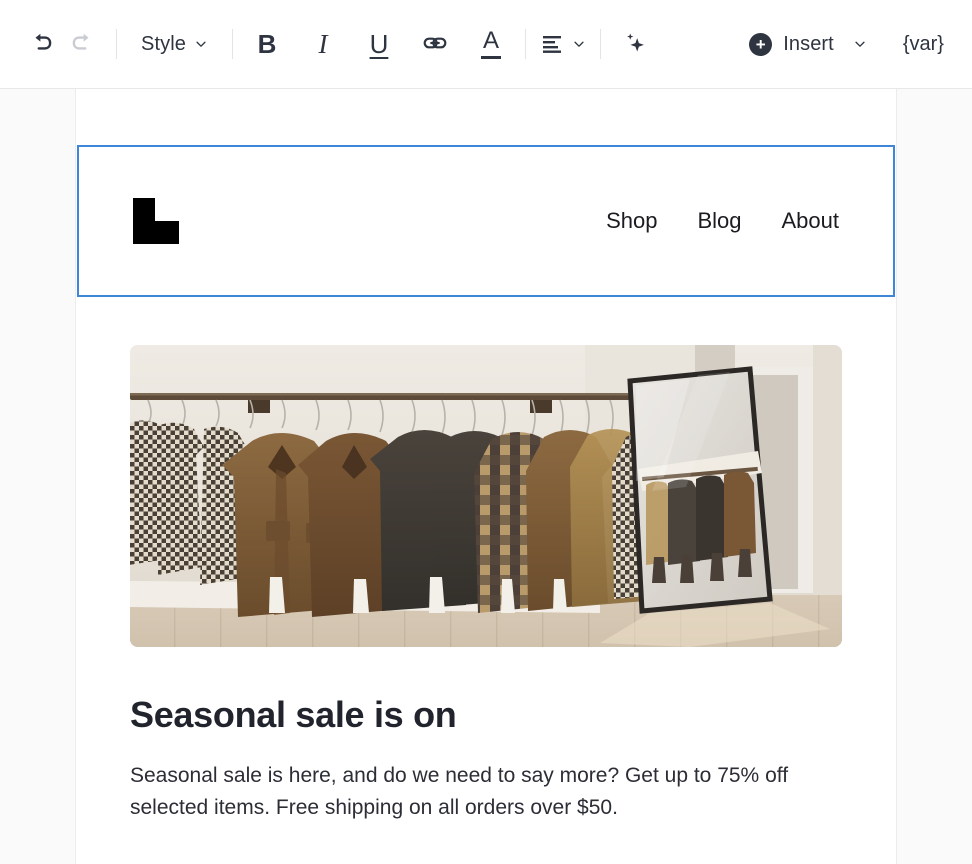 This screenshot has height=864, width=972. What do you see at coordinates (631, 221) in the screenshot?
I see `nav-link-shop: Shop` at bounding box center [631, 221].